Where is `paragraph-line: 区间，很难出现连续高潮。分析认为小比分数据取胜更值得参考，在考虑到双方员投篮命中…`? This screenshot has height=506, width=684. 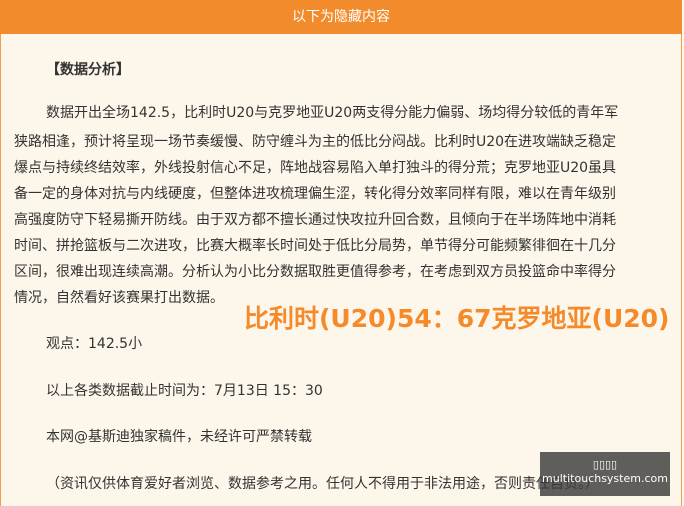 paragraph-line: 区间，很难出现连续高潮。分析认为小比分数据取胜更值得参考，在考虑到双方员投篮命中… is located at coordinates (315, 272).